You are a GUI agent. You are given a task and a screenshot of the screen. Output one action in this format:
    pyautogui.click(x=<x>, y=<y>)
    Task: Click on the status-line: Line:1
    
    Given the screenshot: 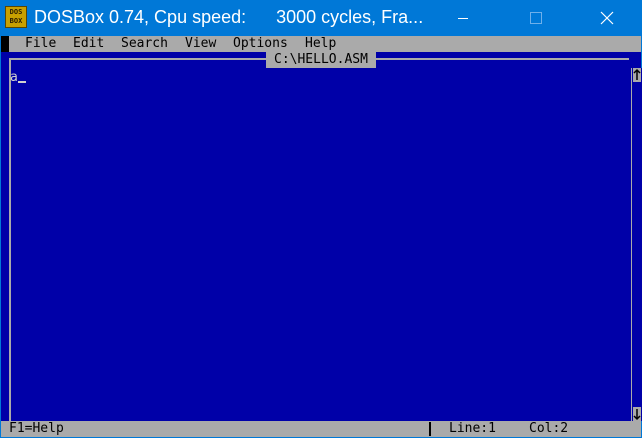 What is the action you would take?
    pyautogui.click(x=472, y=428)
    